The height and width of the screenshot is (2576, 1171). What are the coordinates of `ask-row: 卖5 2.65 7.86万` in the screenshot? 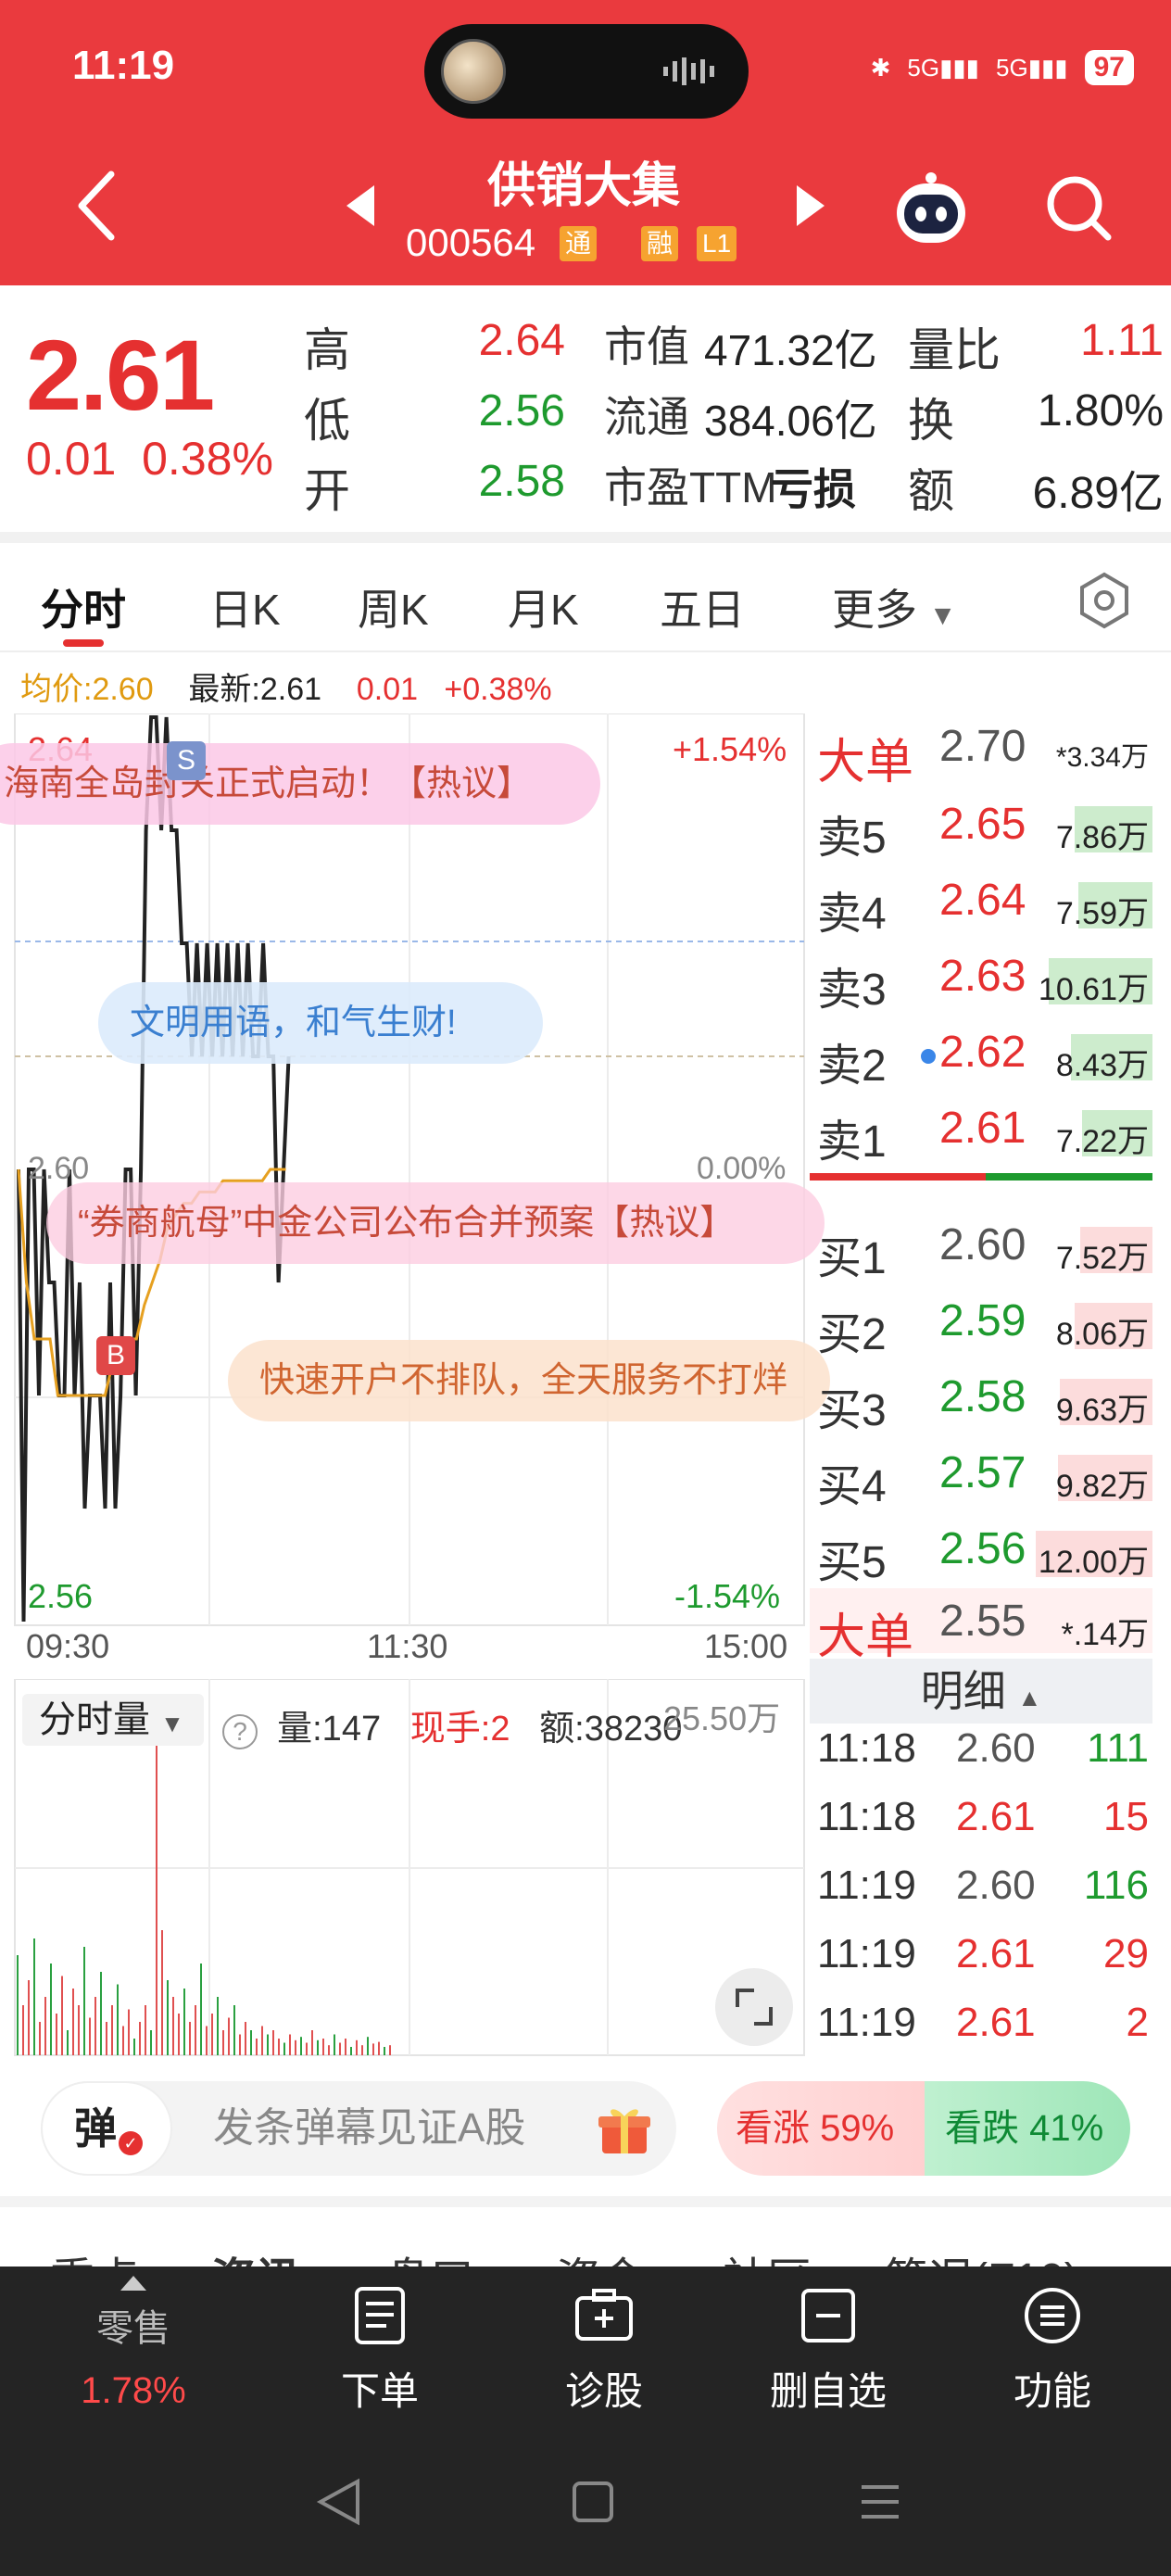 It's located at (981, 827).